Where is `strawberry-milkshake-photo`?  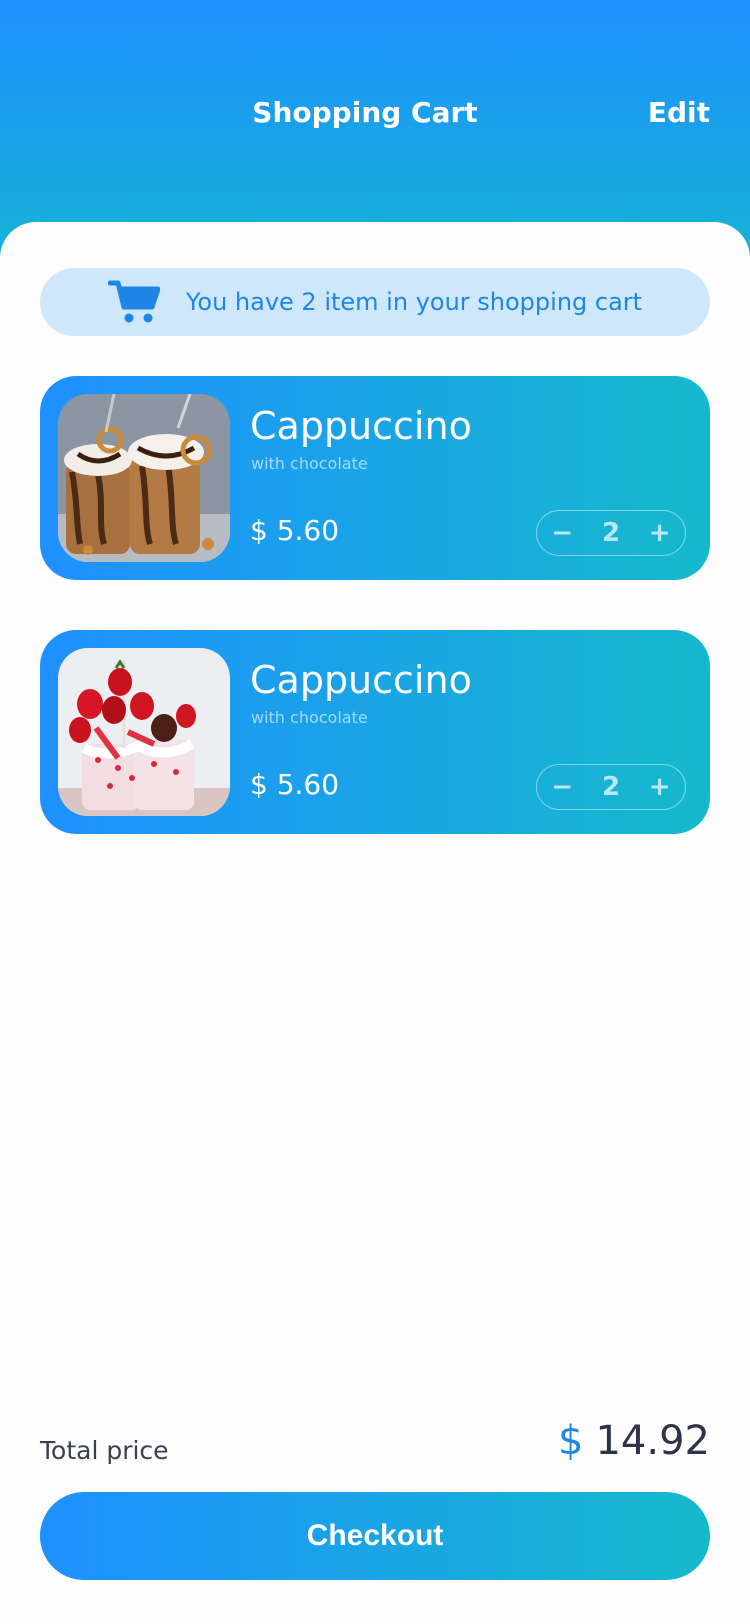
strawberry-milkshake-photo is located at coordinates (144, 732).